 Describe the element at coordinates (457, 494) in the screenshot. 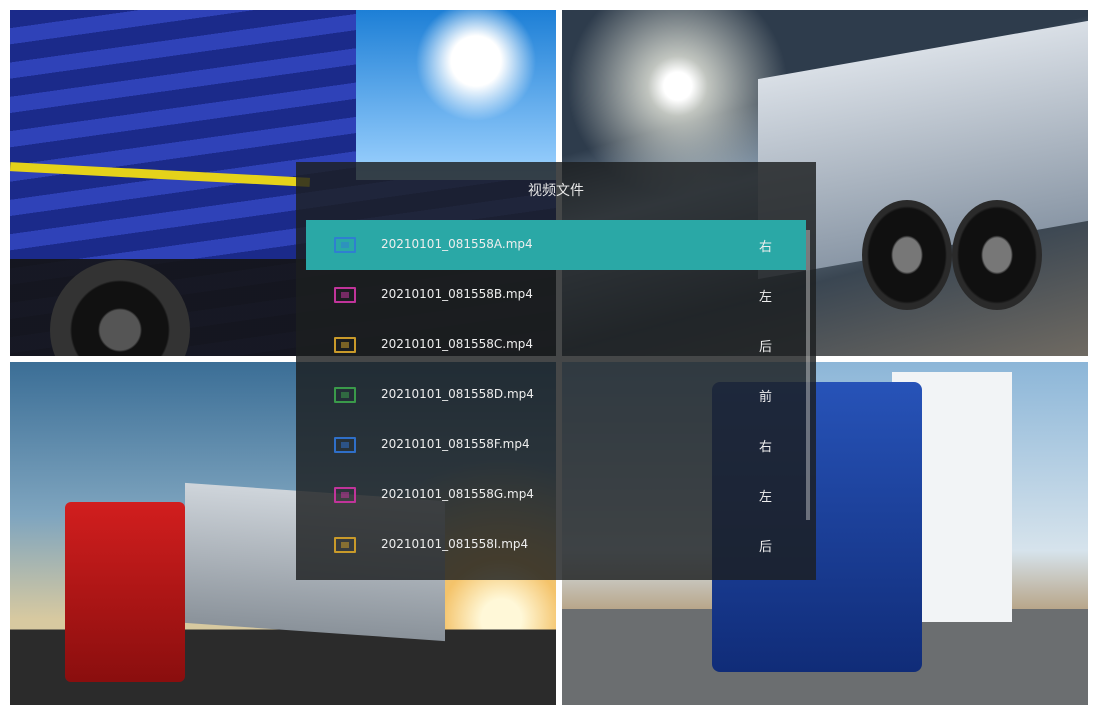

I see `file-name: 20210101_081558G.mp4` at that location.